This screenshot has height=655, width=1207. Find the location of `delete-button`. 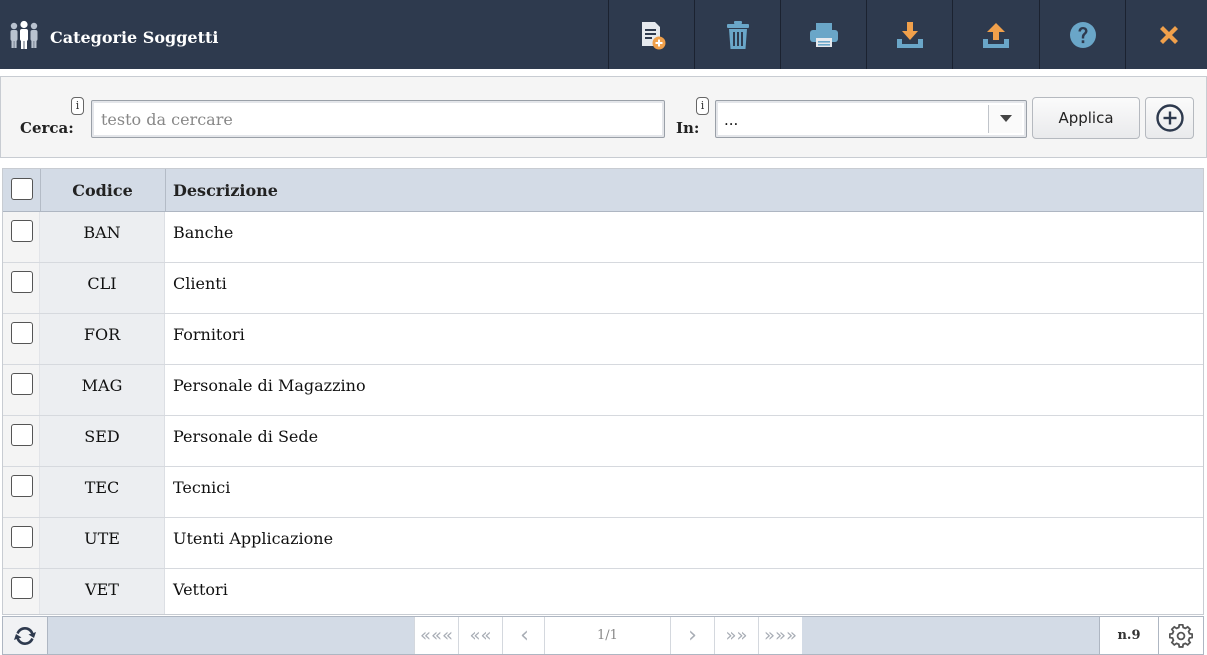

delete-button is located at coordinates (737, 34).